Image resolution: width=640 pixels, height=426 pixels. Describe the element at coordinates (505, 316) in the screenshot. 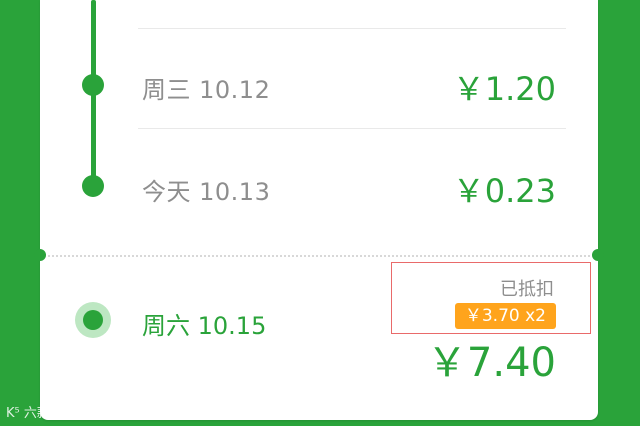

I see `deducted-badge: ￥3.70 x2` at that location.